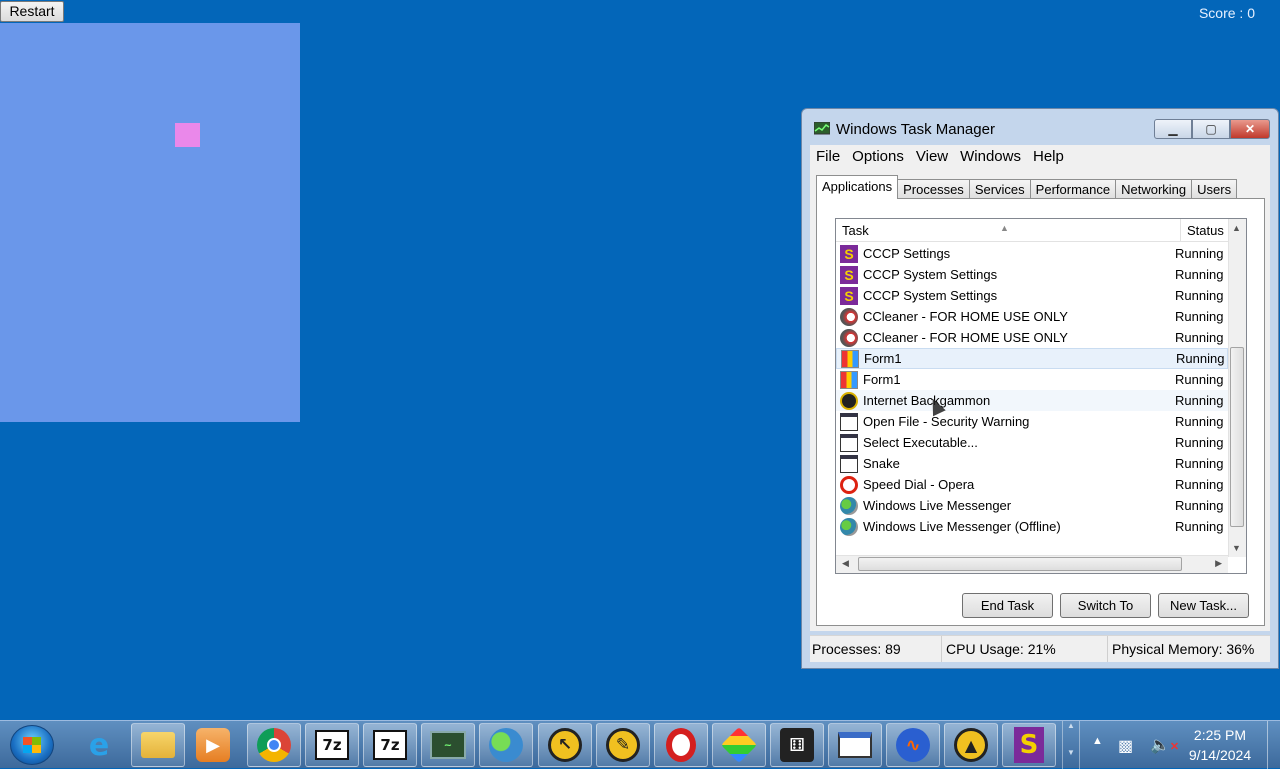  I want to click on taskbar-item-pencil: ✎, so click(623, 745).